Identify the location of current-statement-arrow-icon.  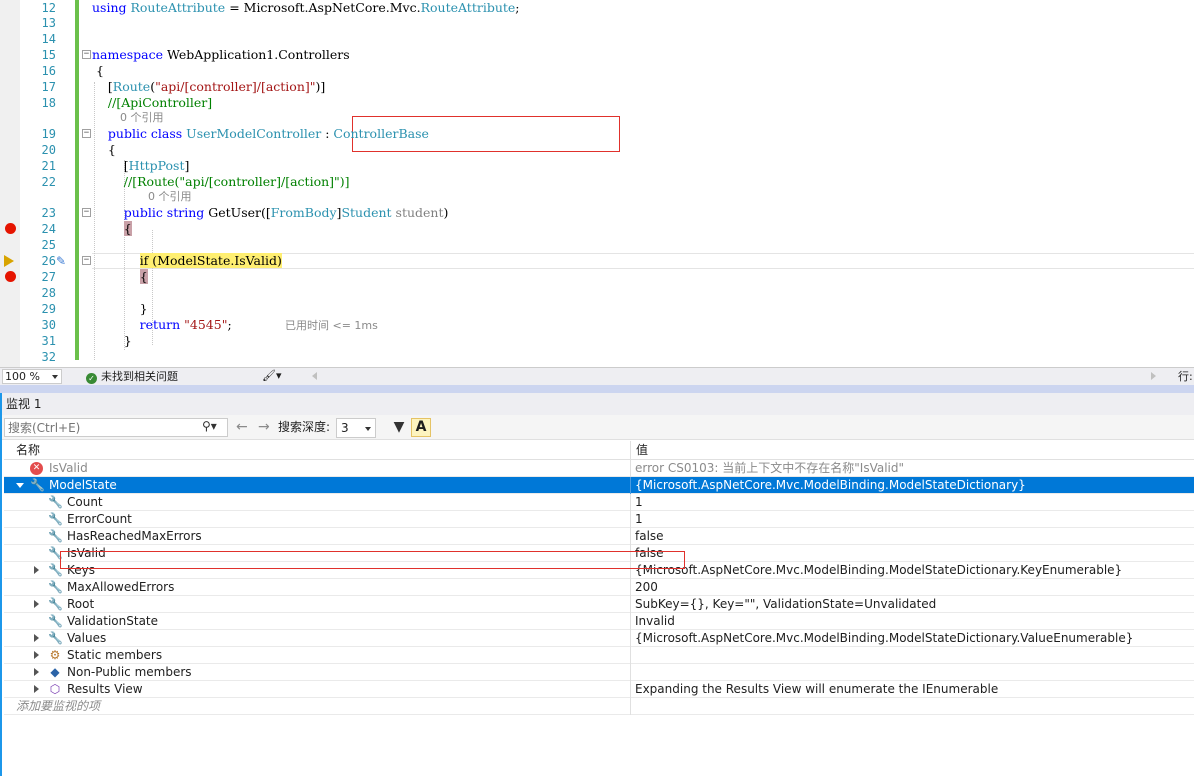
(9, 261).